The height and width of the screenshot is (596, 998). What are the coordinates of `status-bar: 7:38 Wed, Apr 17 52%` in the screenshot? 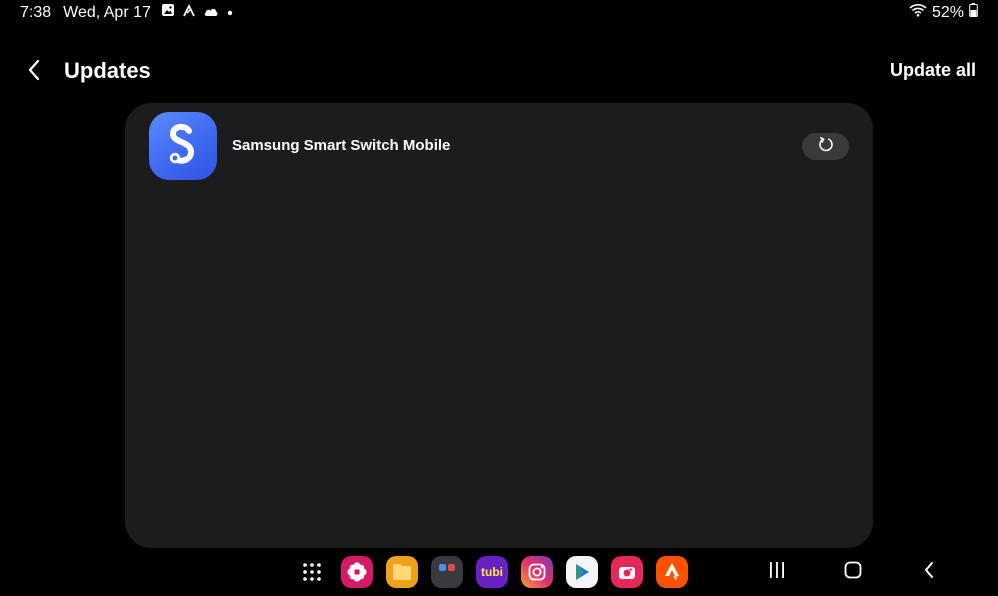 It's located at (499, 12).